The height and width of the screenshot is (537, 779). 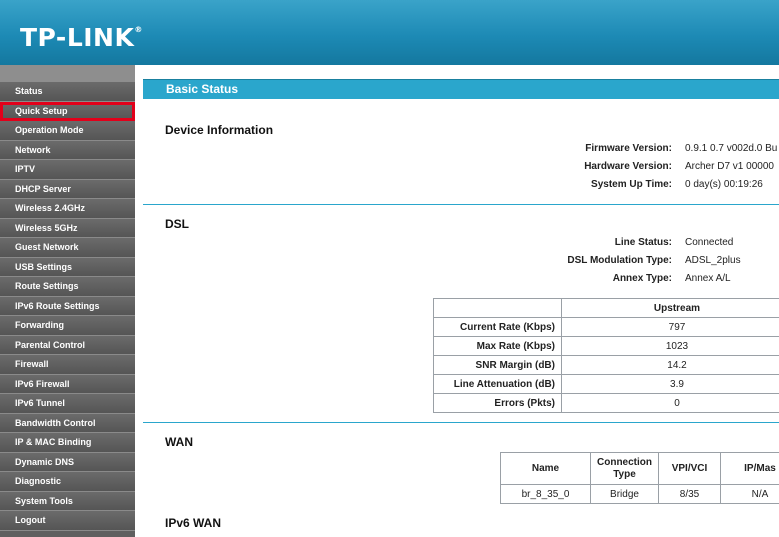 I want to click on modulation-label: DSL Modulation Type:, so click(x=619, y=260).